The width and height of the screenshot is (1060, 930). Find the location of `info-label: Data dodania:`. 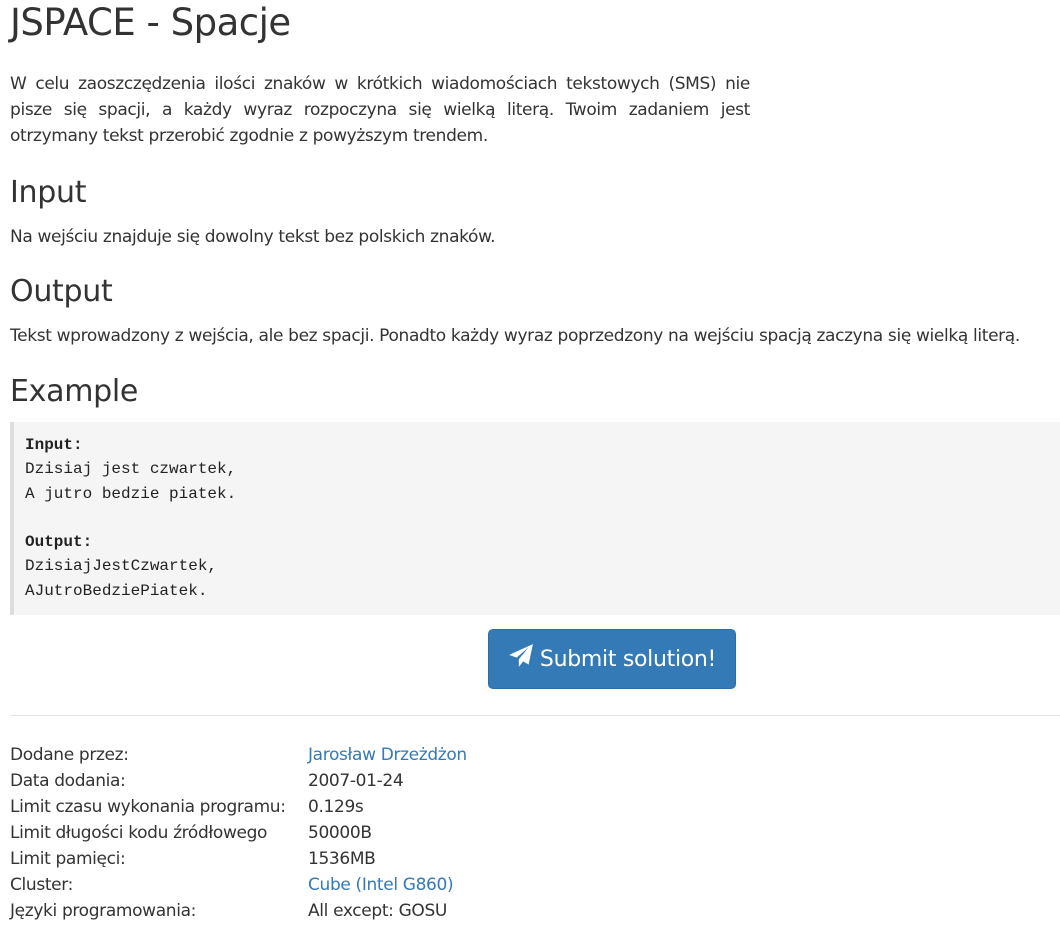

info-label: Data dodania: is located at coordinates (68, 781).